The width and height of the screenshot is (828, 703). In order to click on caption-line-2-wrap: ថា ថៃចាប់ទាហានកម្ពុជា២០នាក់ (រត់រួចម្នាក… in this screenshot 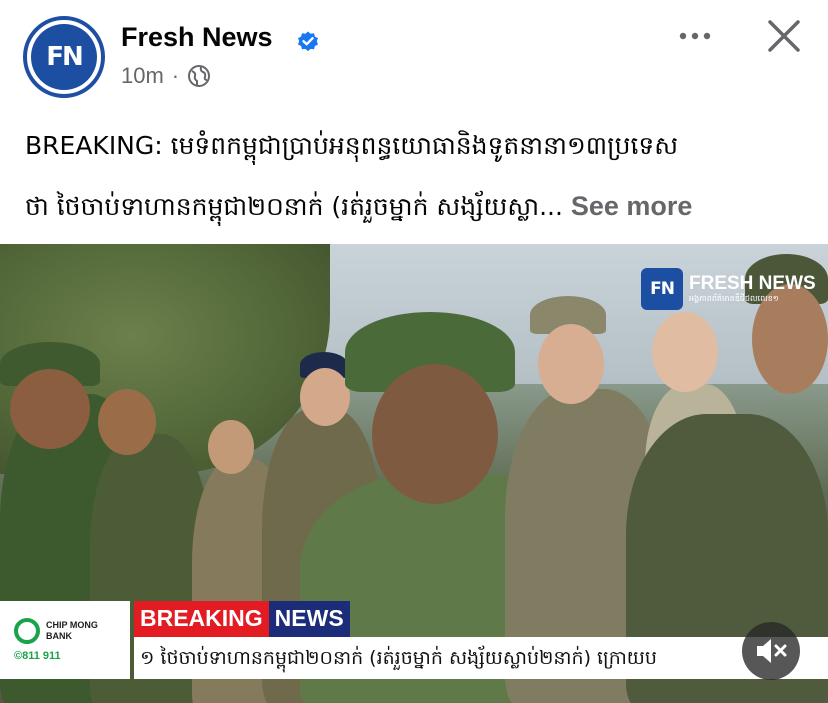, I will do `click(415, 206)`.